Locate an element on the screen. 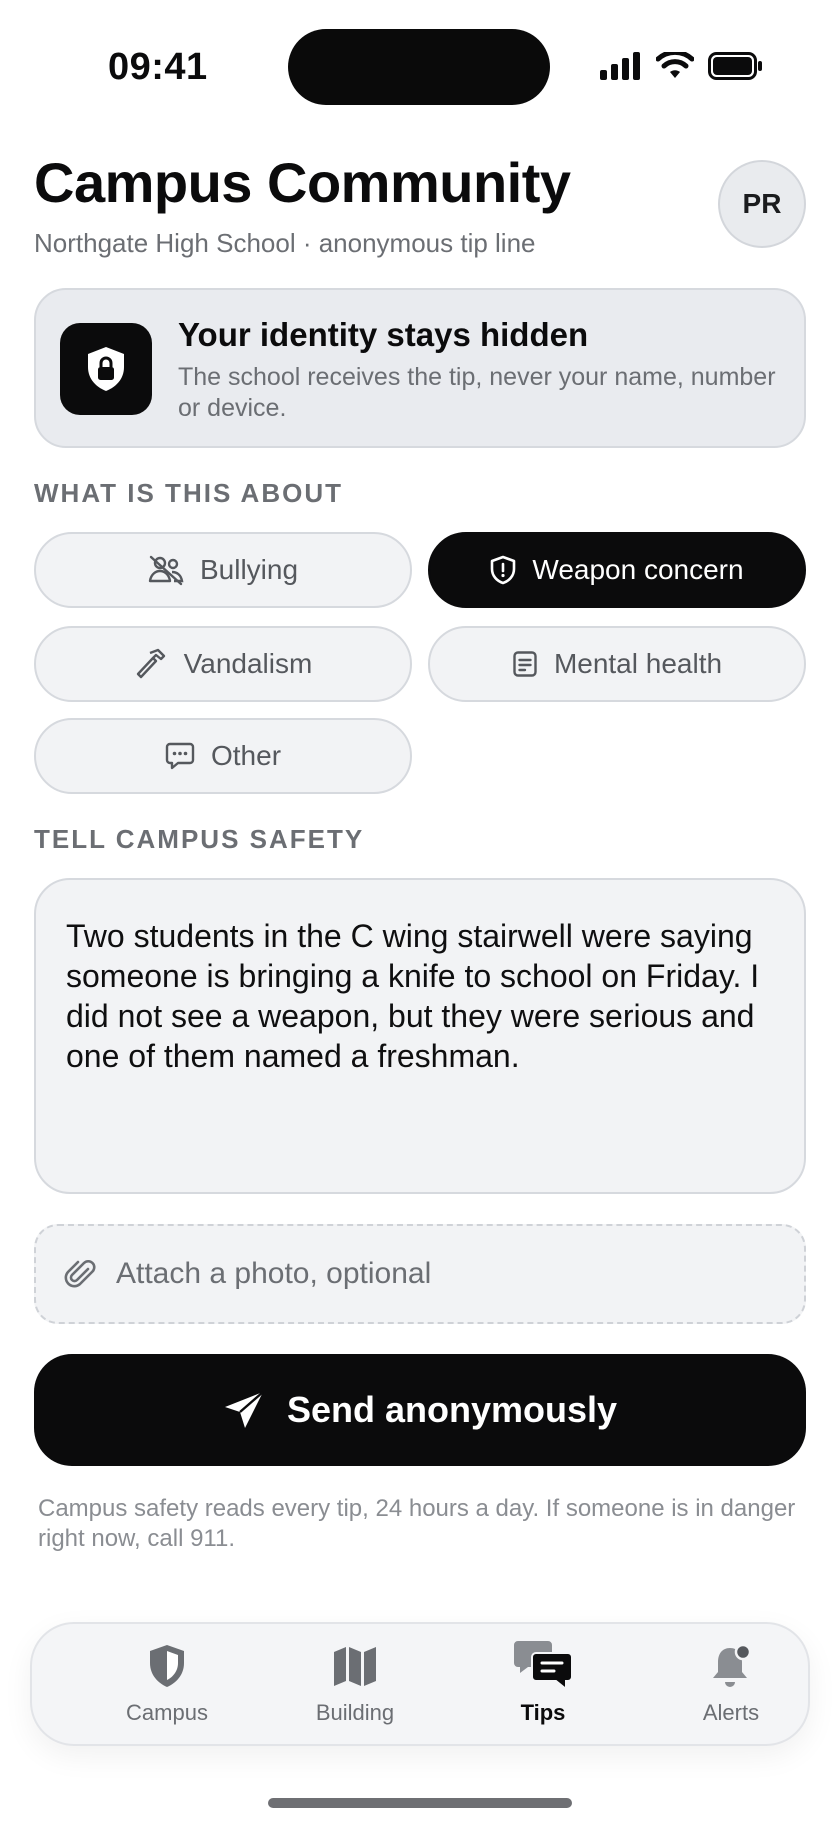 The image size is (840, 1826). tab-label: Alerts is located at coordinates (731, 1712).